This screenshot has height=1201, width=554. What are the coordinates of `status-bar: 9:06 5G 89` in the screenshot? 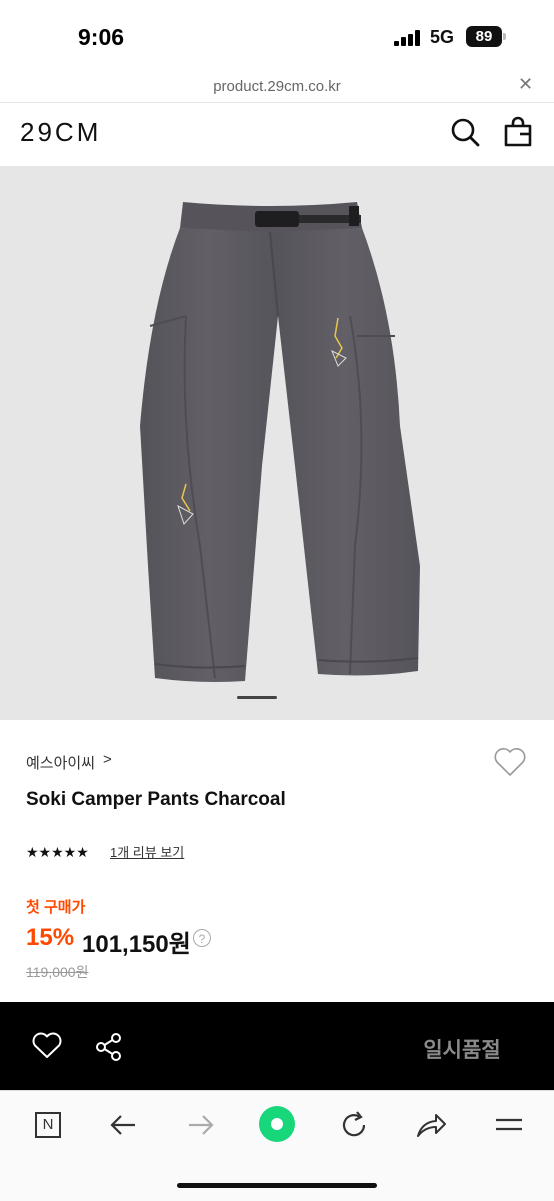 It's located at (277, 36).